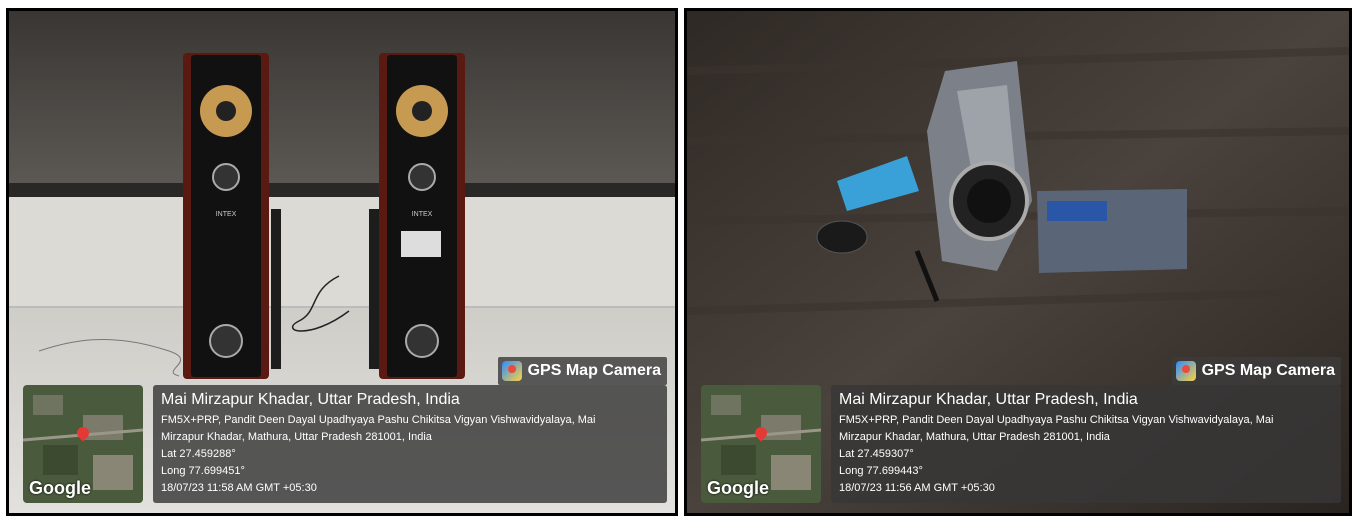  What do you see at coordinates (881, 471) in the screenshot?
I see `longitude: Long 77.699443°` at bounding box center [881, 471].